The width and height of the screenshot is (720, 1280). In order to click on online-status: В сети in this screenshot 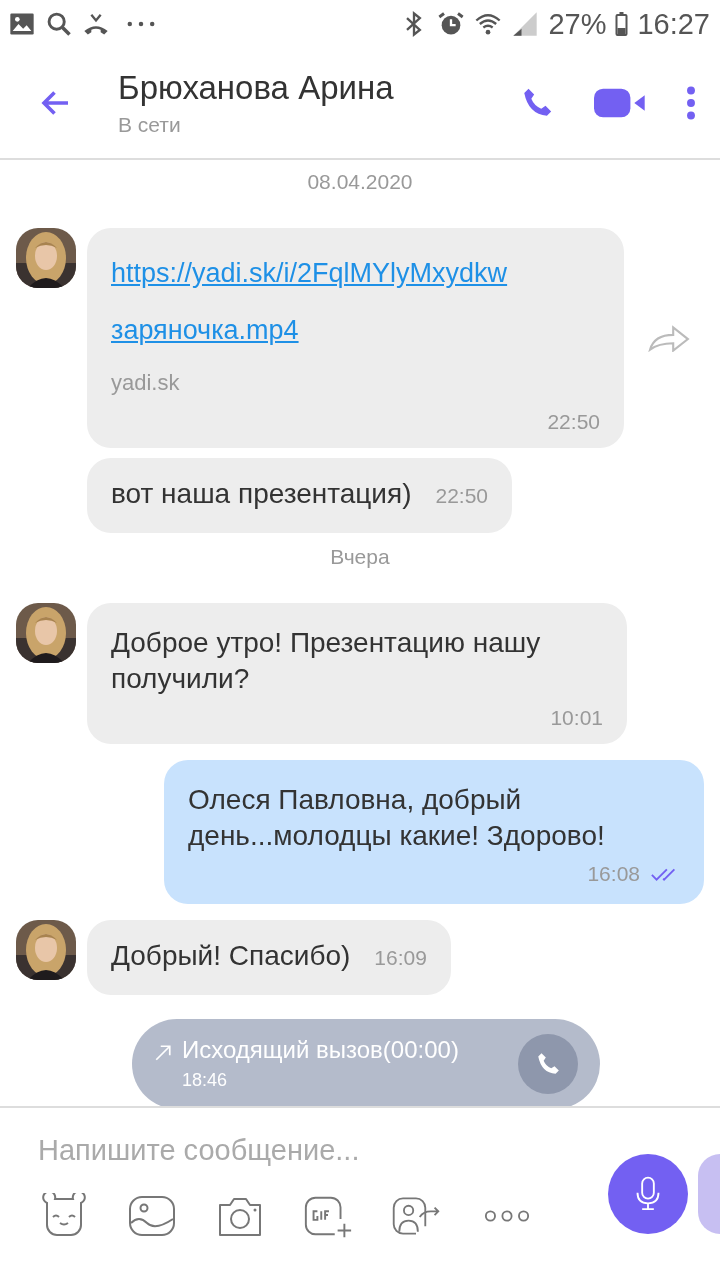, I will do `click(150, 125)`.